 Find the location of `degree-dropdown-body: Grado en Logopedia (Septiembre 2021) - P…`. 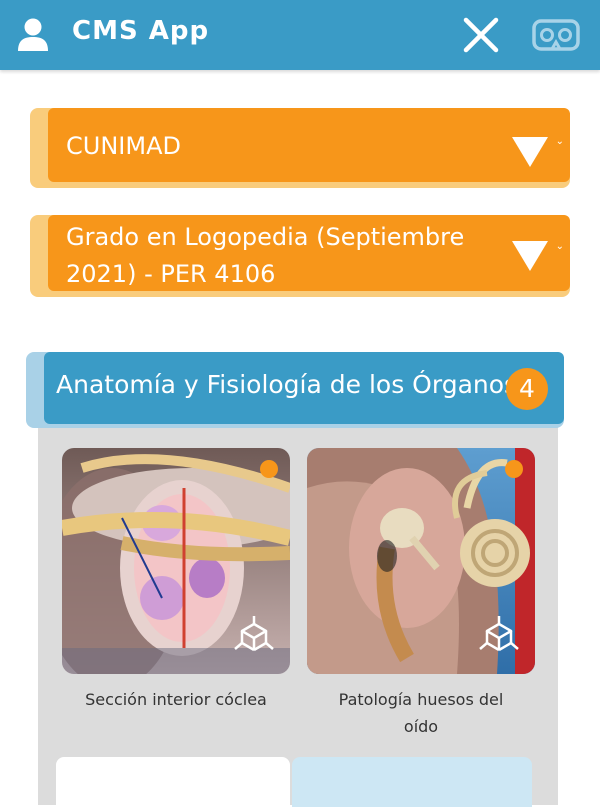

degree-dropdown-body: Grado en Logopedia (Septiembre 2021) - P… is located at coordinates (309, 253).